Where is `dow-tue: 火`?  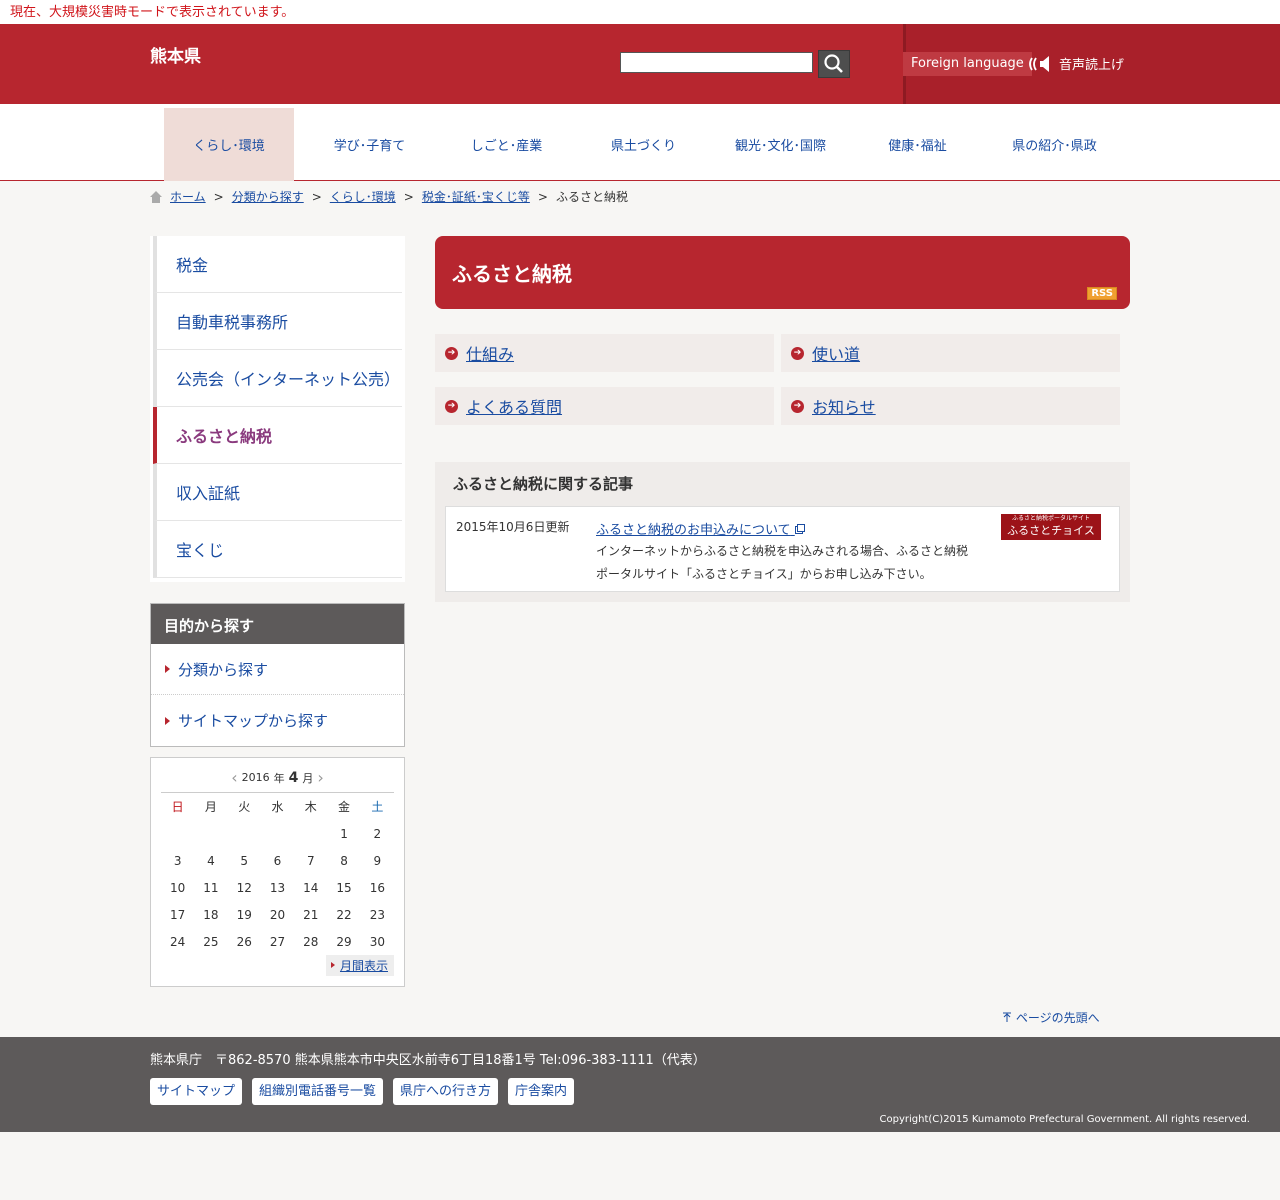 dow-tue: 火 is located at coordinates (244, 807).